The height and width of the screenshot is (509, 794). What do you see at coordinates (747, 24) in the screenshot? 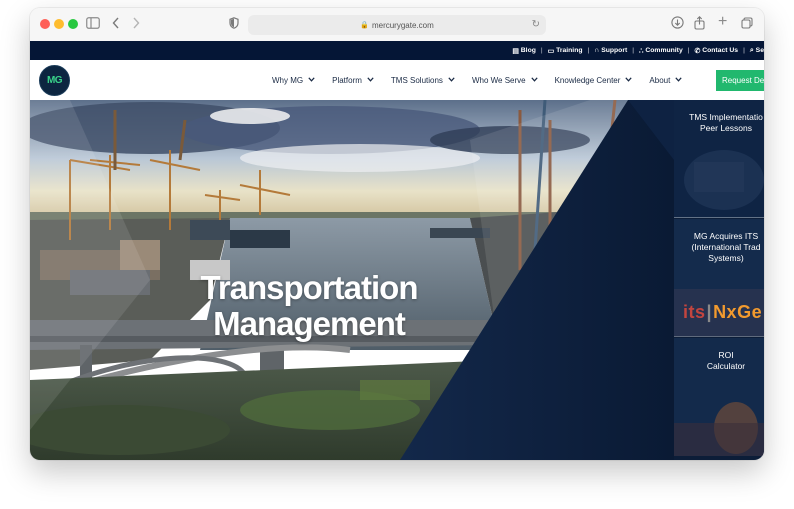
I see `tab-overview-icon` at bounding box center [747, 24].